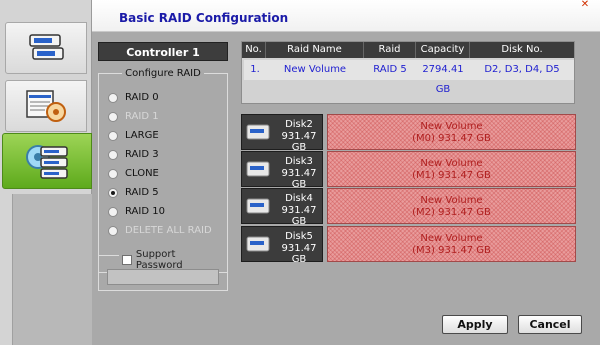 The width and height of the screenshot is (600, 345). I want to click on raid-member-slot: New Volume (M3) 931.47 GB, so click(451, 244).